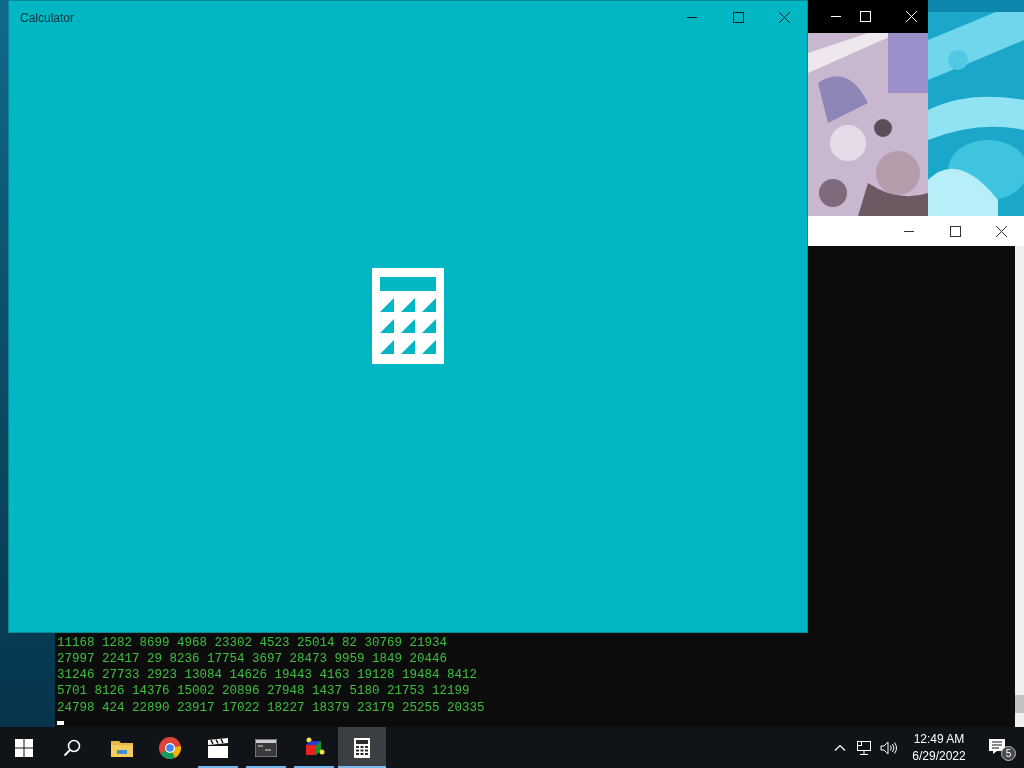 Image resolution: width=1024 pixels, height=768 pixels. I want to click on search-icon, so click(72, 747).